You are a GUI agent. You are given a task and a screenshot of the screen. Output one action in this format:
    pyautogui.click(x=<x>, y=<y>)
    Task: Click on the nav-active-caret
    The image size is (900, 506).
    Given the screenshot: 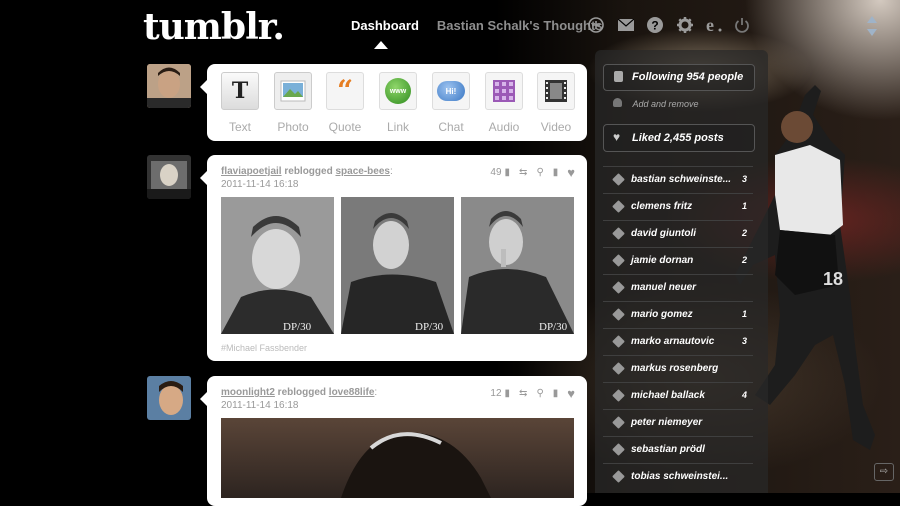 What is the action you would take?
    pyautogui.click(x=381, y=45)
    